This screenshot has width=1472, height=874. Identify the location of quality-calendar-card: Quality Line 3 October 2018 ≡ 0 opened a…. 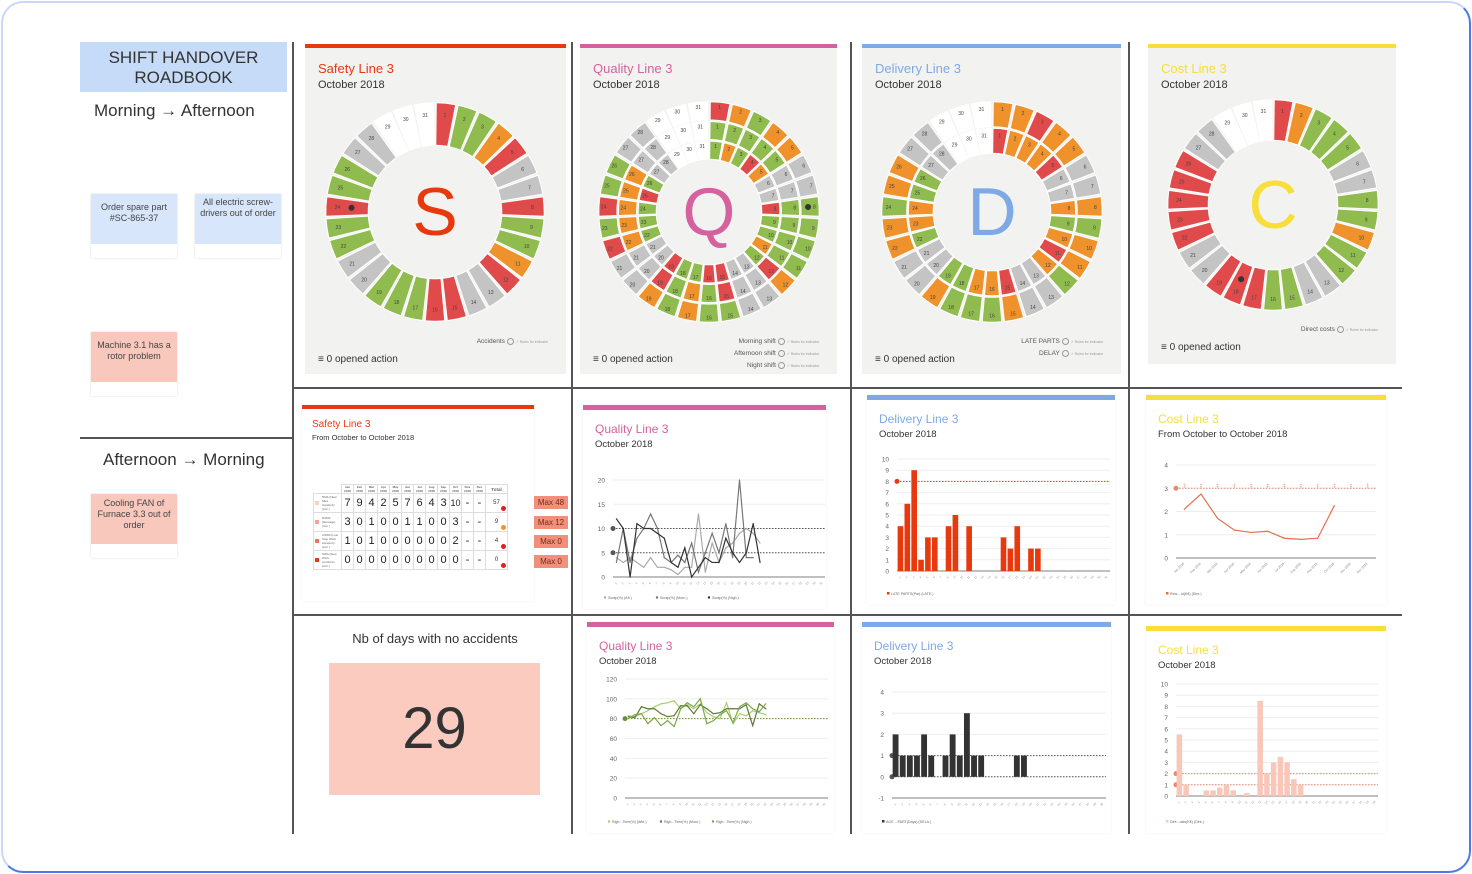
(708, 209).